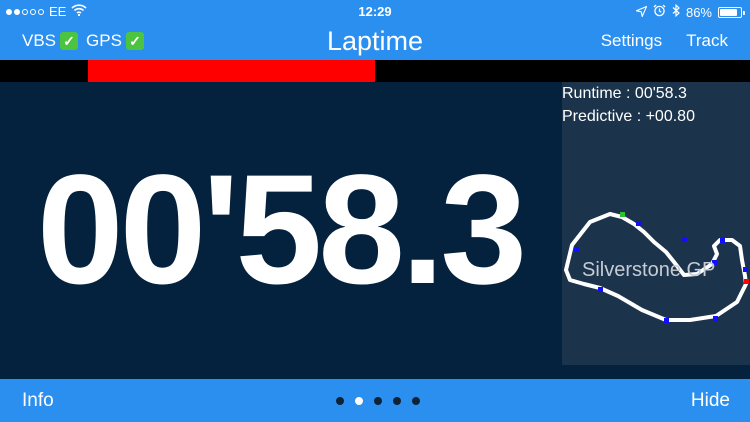 The height and width of the screenshot is (422, 750). I want to click on battery-level, so click(729, 12).